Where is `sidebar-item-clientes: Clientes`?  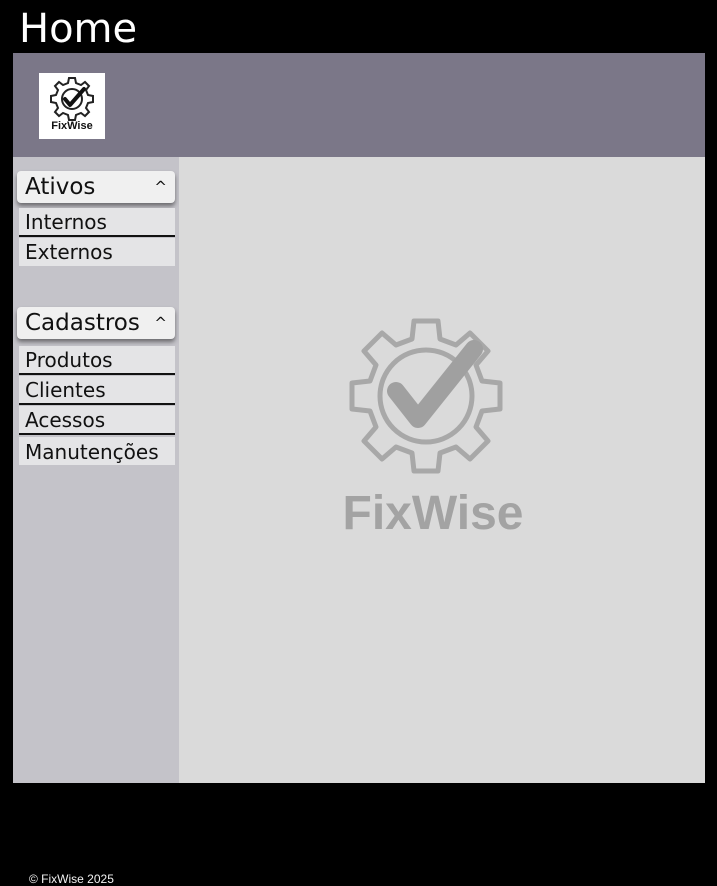 sidebar-item-clientes: Clientes is located at coordinates (97, 390).